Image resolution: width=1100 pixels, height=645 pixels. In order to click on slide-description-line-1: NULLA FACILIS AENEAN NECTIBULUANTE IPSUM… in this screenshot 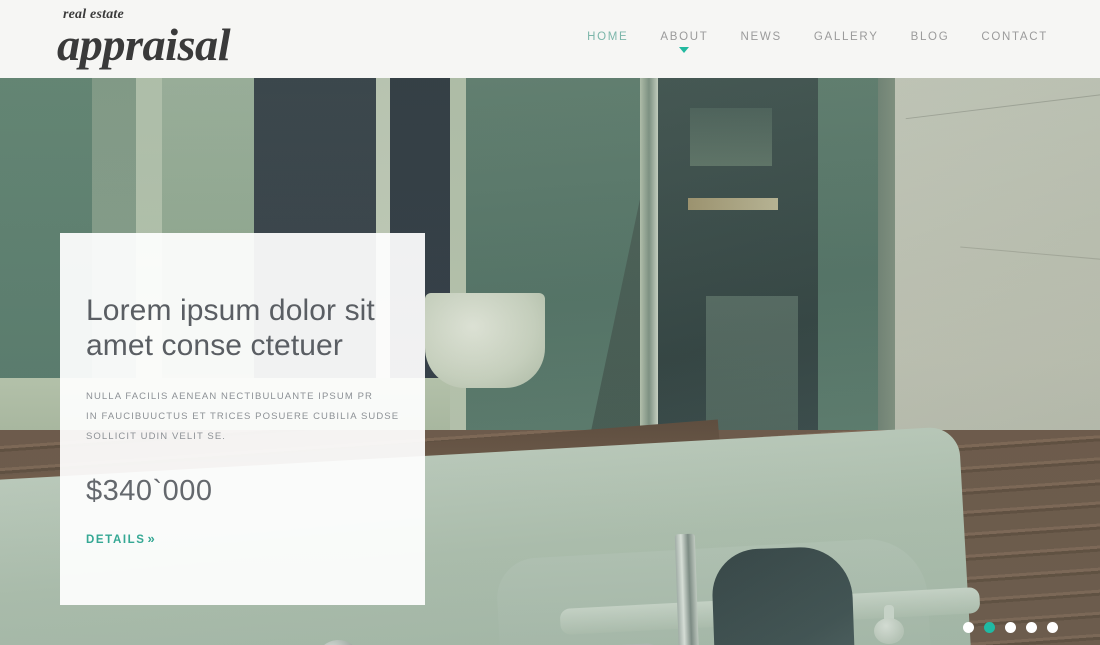, I will do `click(229, 396)`.